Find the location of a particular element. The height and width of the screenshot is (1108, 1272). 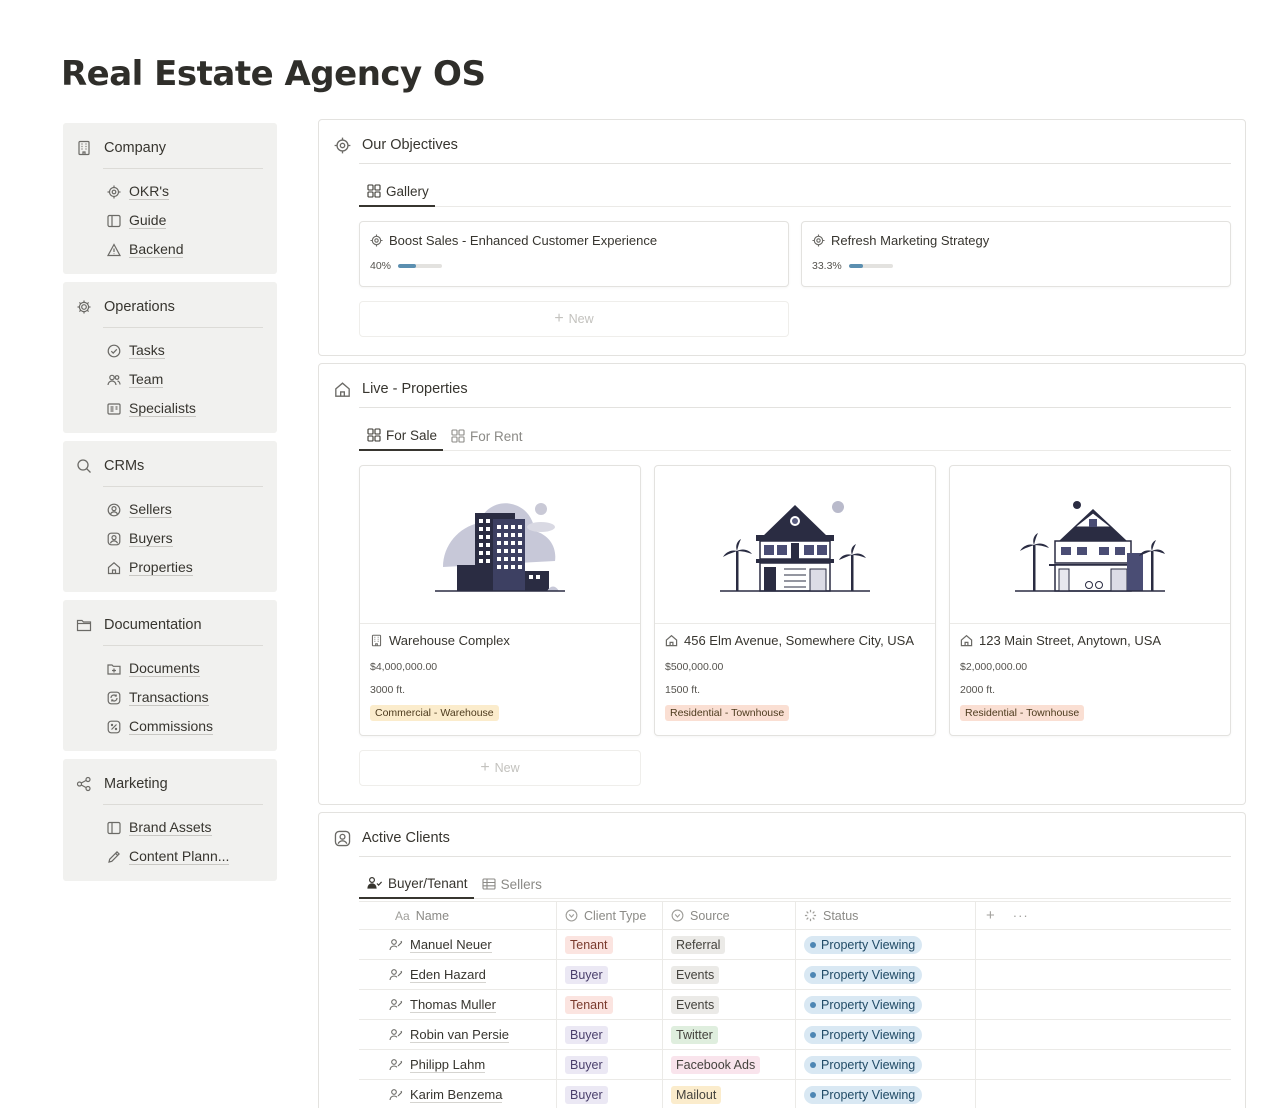

user-circle-icon is located at coordinates (114, 510).